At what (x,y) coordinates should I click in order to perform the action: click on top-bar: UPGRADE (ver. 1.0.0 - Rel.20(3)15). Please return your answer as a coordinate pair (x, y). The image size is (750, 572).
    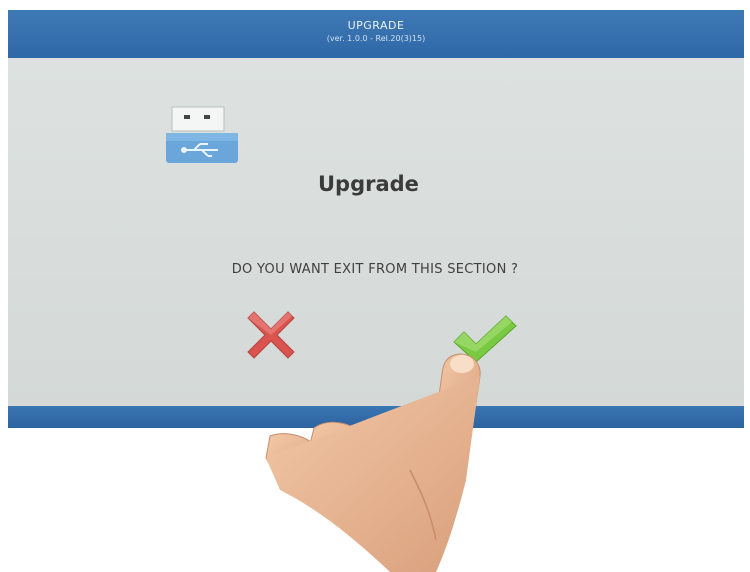
    Looking at the image, I should click on (376, 34).